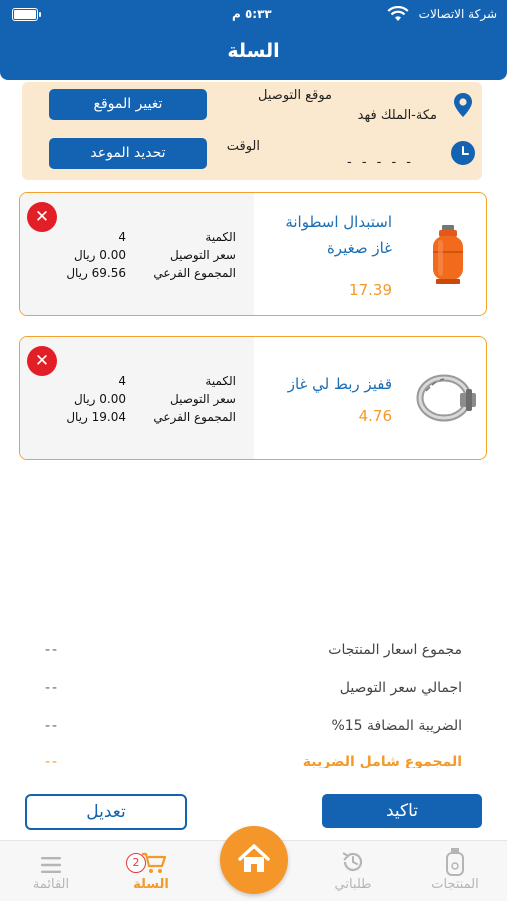  I want to click on tab-products-label: المنتجات, so click(455, 884).